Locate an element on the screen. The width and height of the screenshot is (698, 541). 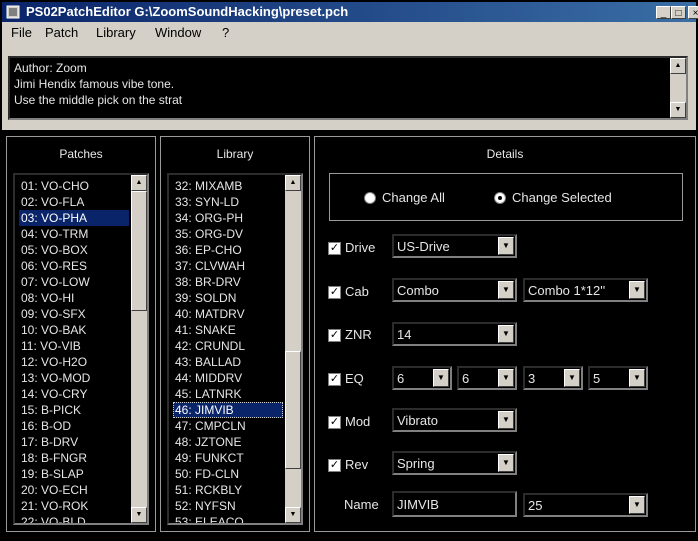
patches-scrollbar: ▲ ▼ is located at coordinates (139, 349).